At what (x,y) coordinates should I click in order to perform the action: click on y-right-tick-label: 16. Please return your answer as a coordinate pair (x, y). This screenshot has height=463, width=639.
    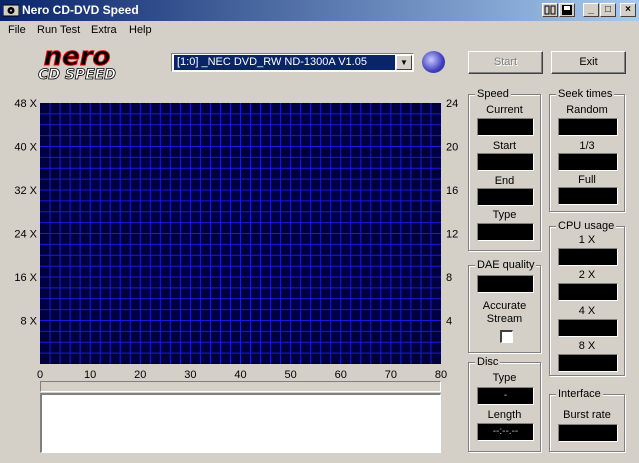
    Looking at the image, I should click on (452, 191).